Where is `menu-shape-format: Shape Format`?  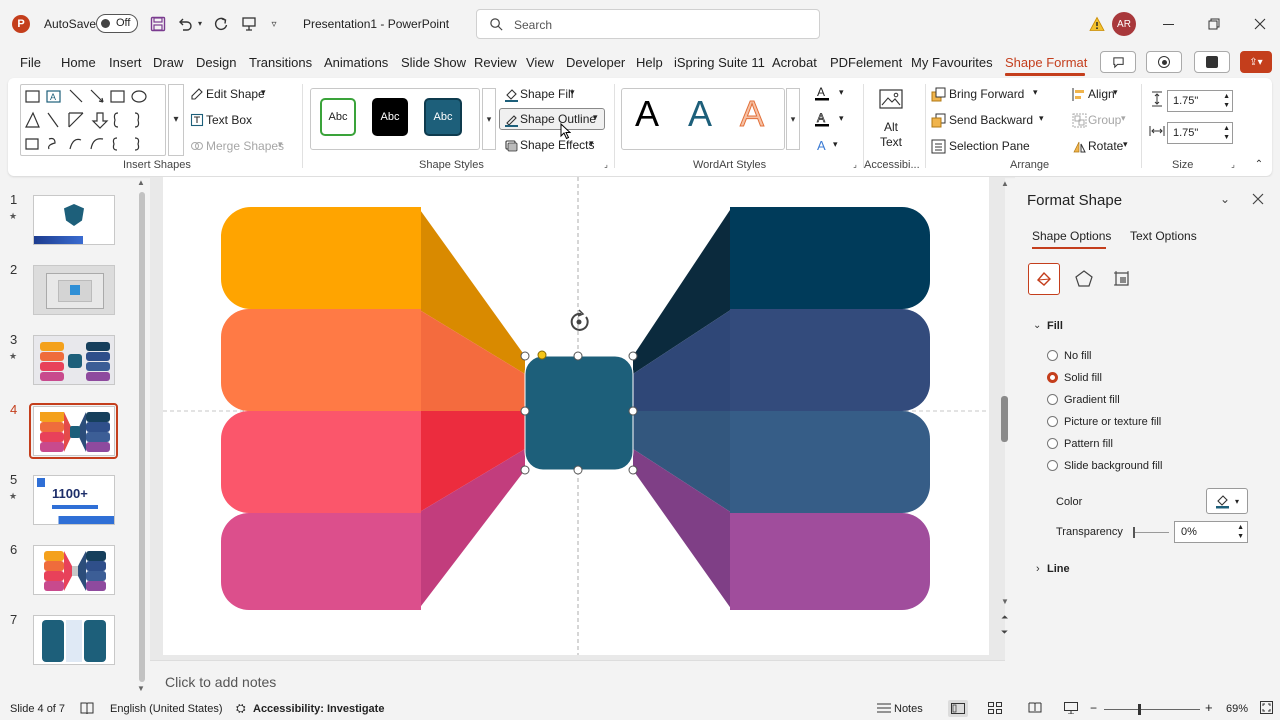 menu-shape-format: Shape Format is located at coordinates (1046, 62).